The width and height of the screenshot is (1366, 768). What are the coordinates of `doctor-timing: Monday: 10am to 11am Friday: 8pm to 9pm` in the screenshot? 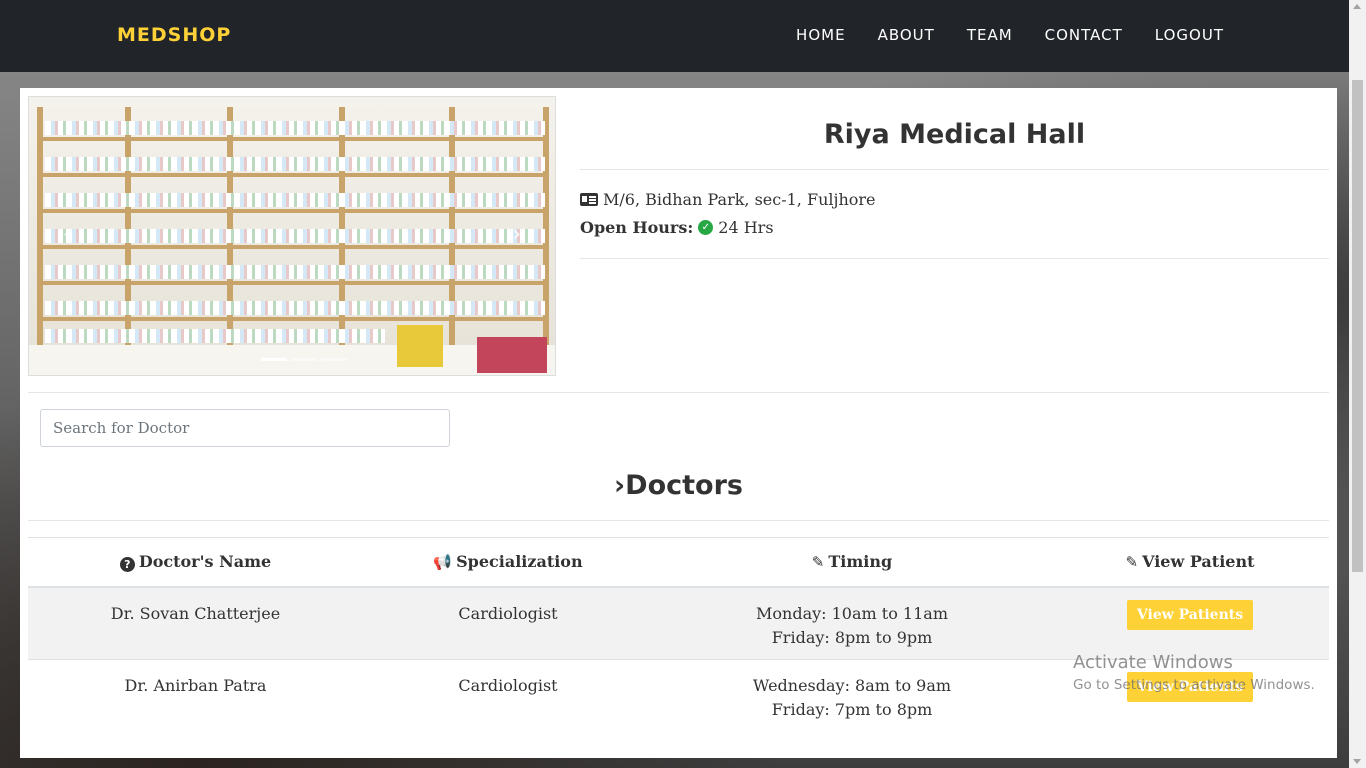 It's located at (852, 623).